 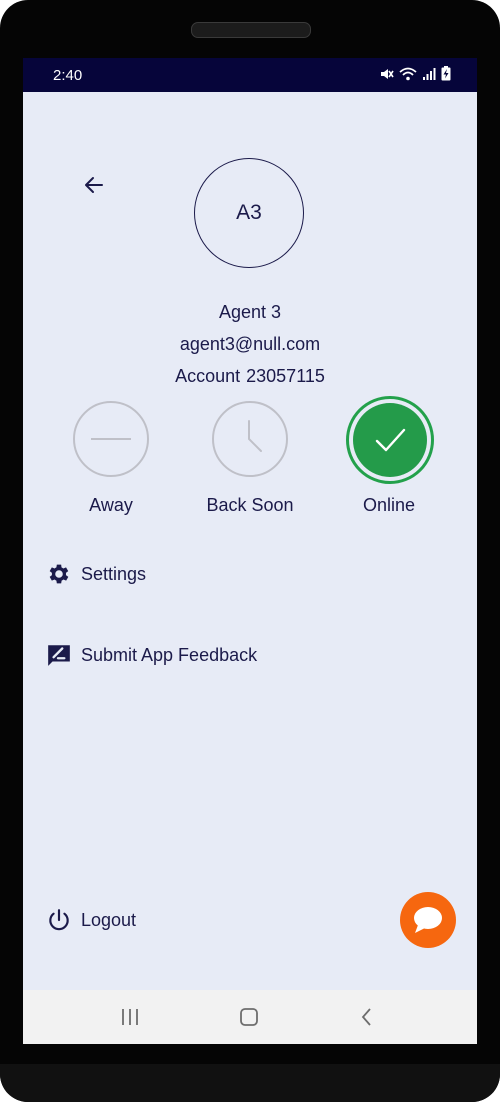 I want to click on check-icon, so click(x=390, y=440).